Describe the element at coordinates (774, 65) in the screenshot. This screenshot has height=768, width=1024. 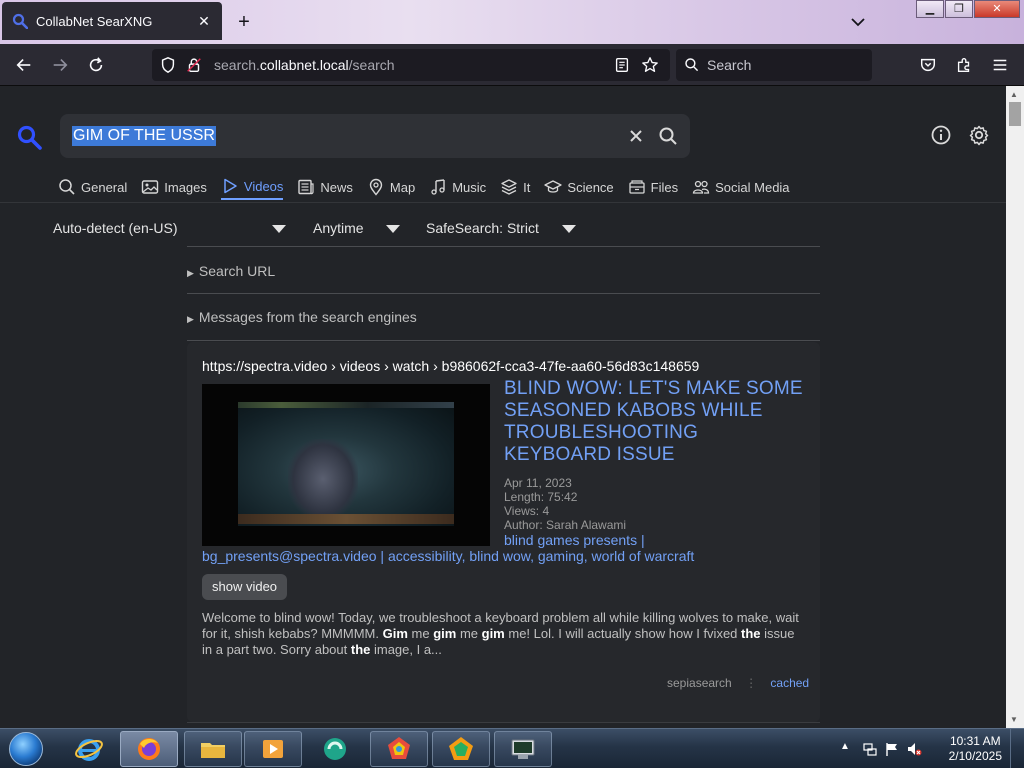
I see `browser-search-box: Search` at that location.